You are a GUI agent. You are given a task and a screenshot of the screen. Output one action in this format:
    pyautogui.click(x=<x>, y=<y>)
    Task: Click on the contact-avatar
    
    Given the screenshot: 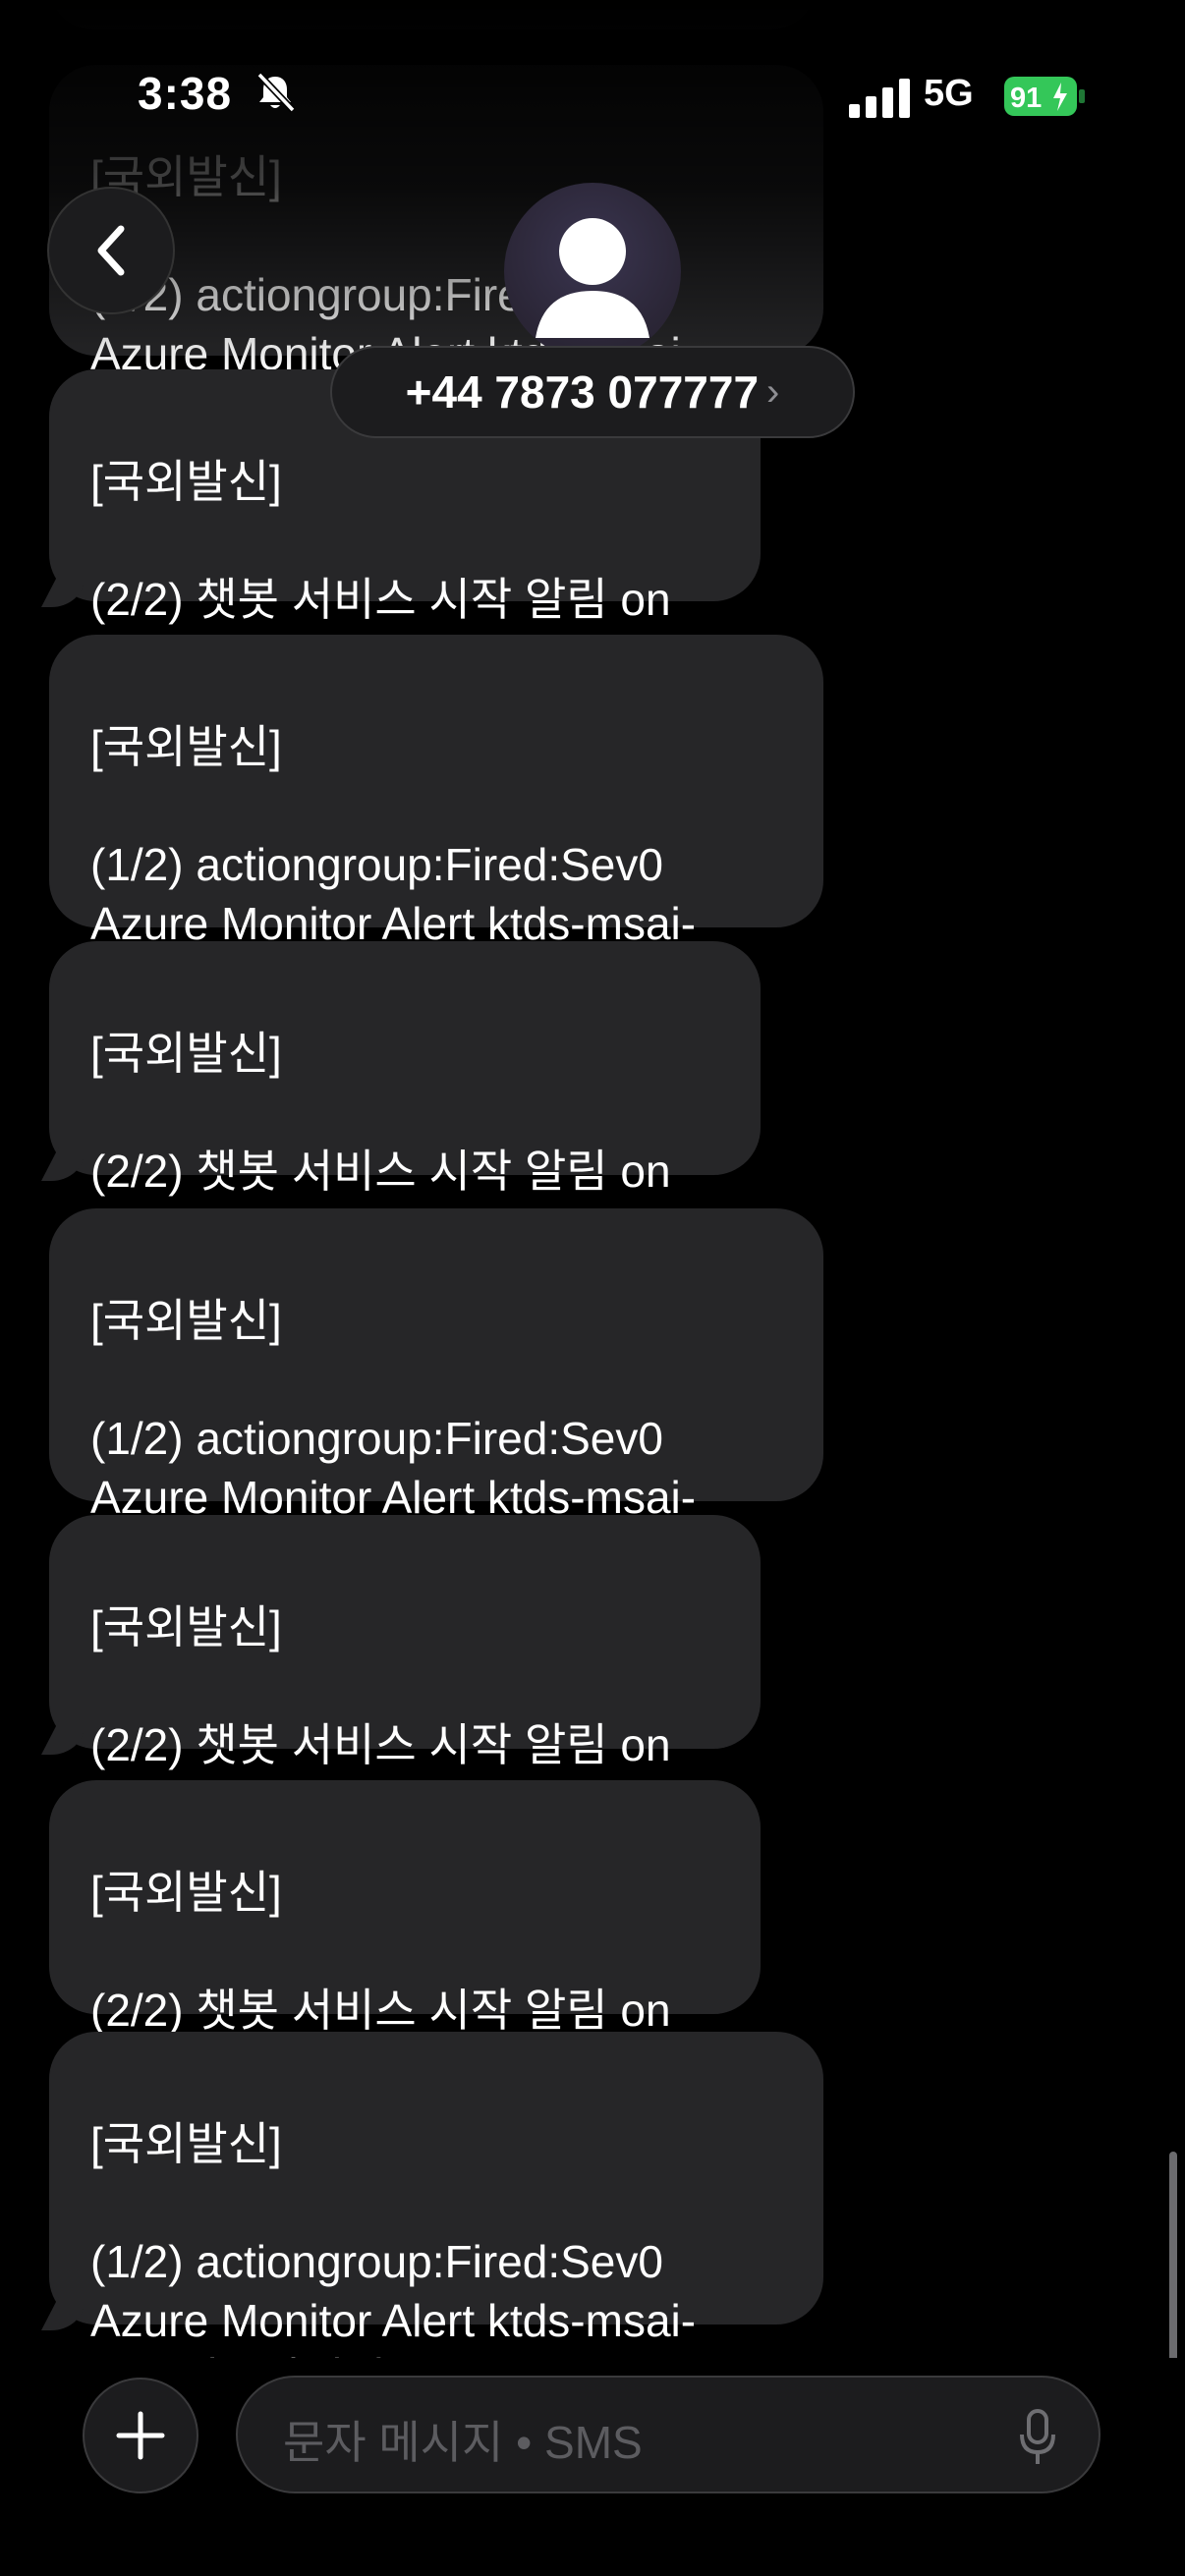 What is the action you would take?
    pyautogui.click(x=592, y=271)
    